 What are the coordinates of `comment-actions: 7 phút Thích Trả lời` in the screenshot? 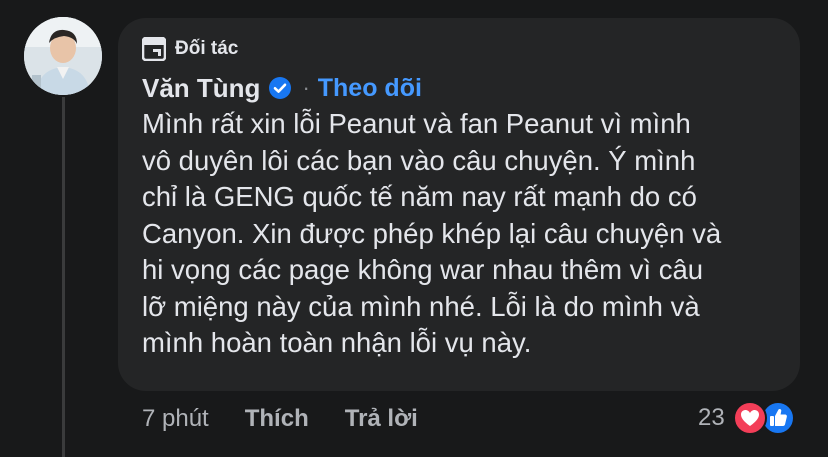 It's located at (280, 419).